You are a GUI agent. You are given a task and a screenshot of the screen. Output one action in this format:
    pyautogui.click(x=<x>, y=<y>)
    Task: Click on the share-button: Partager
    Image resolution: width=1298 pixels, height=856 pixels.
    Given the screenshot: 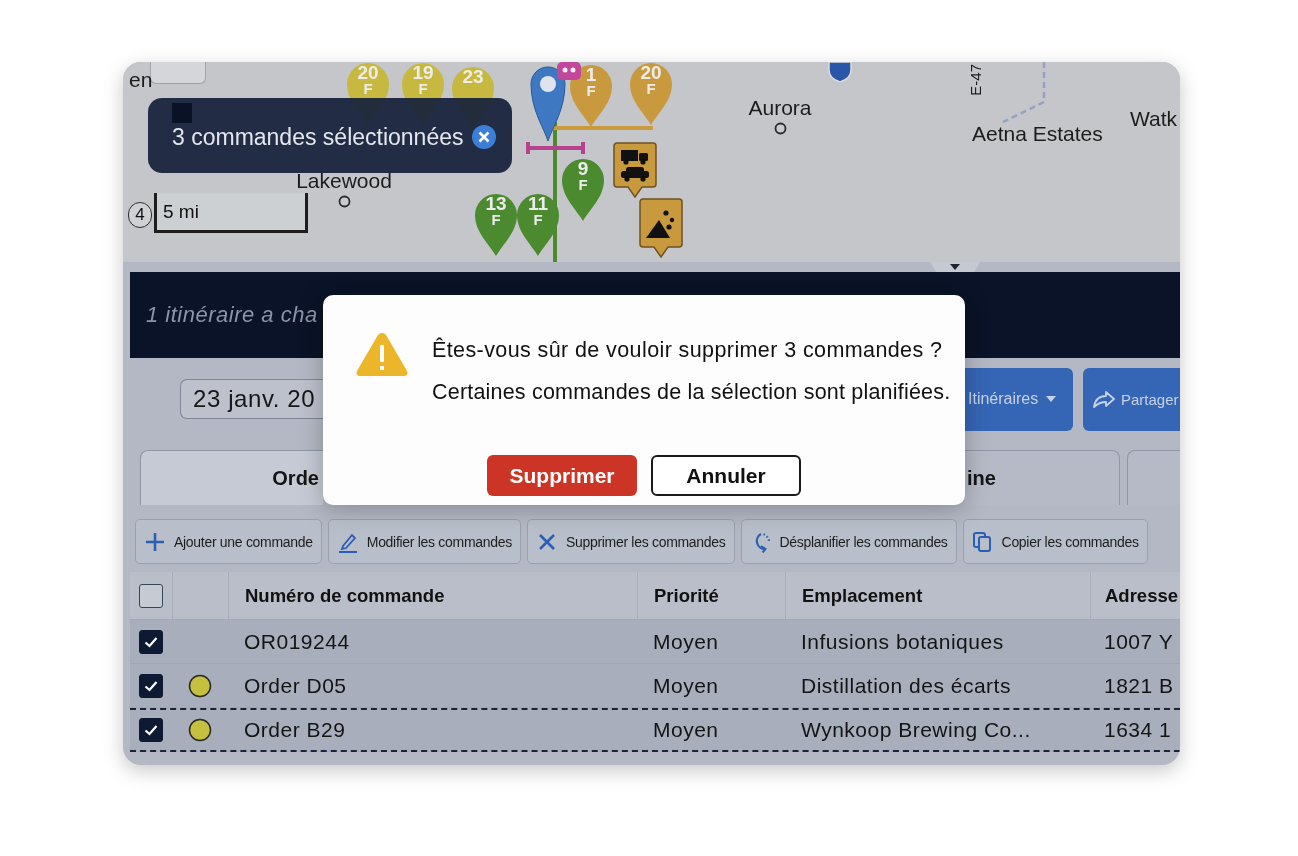 What is the action you would take?
    pyautogui.click(x=1131, y=399)
    